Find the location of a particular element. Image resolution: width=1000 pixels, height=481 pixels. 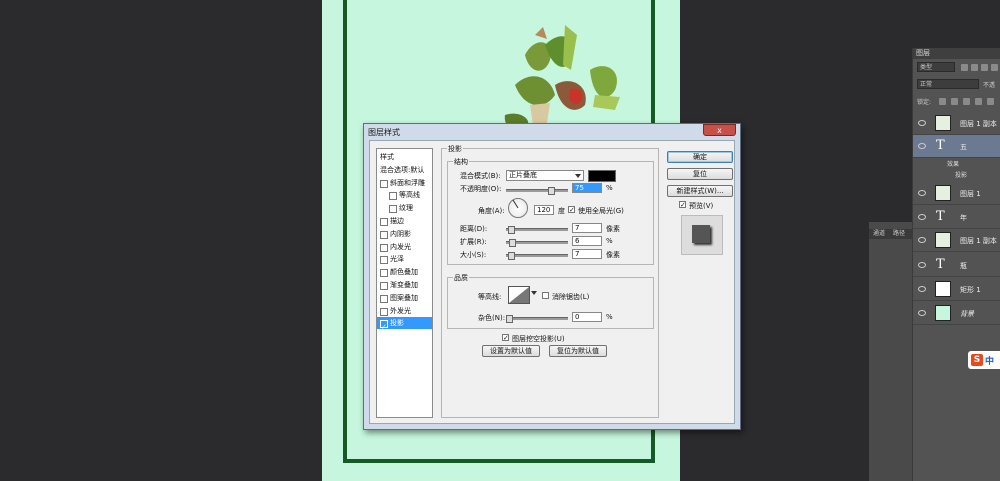

distance-slider is located at coordinates (537, 230).